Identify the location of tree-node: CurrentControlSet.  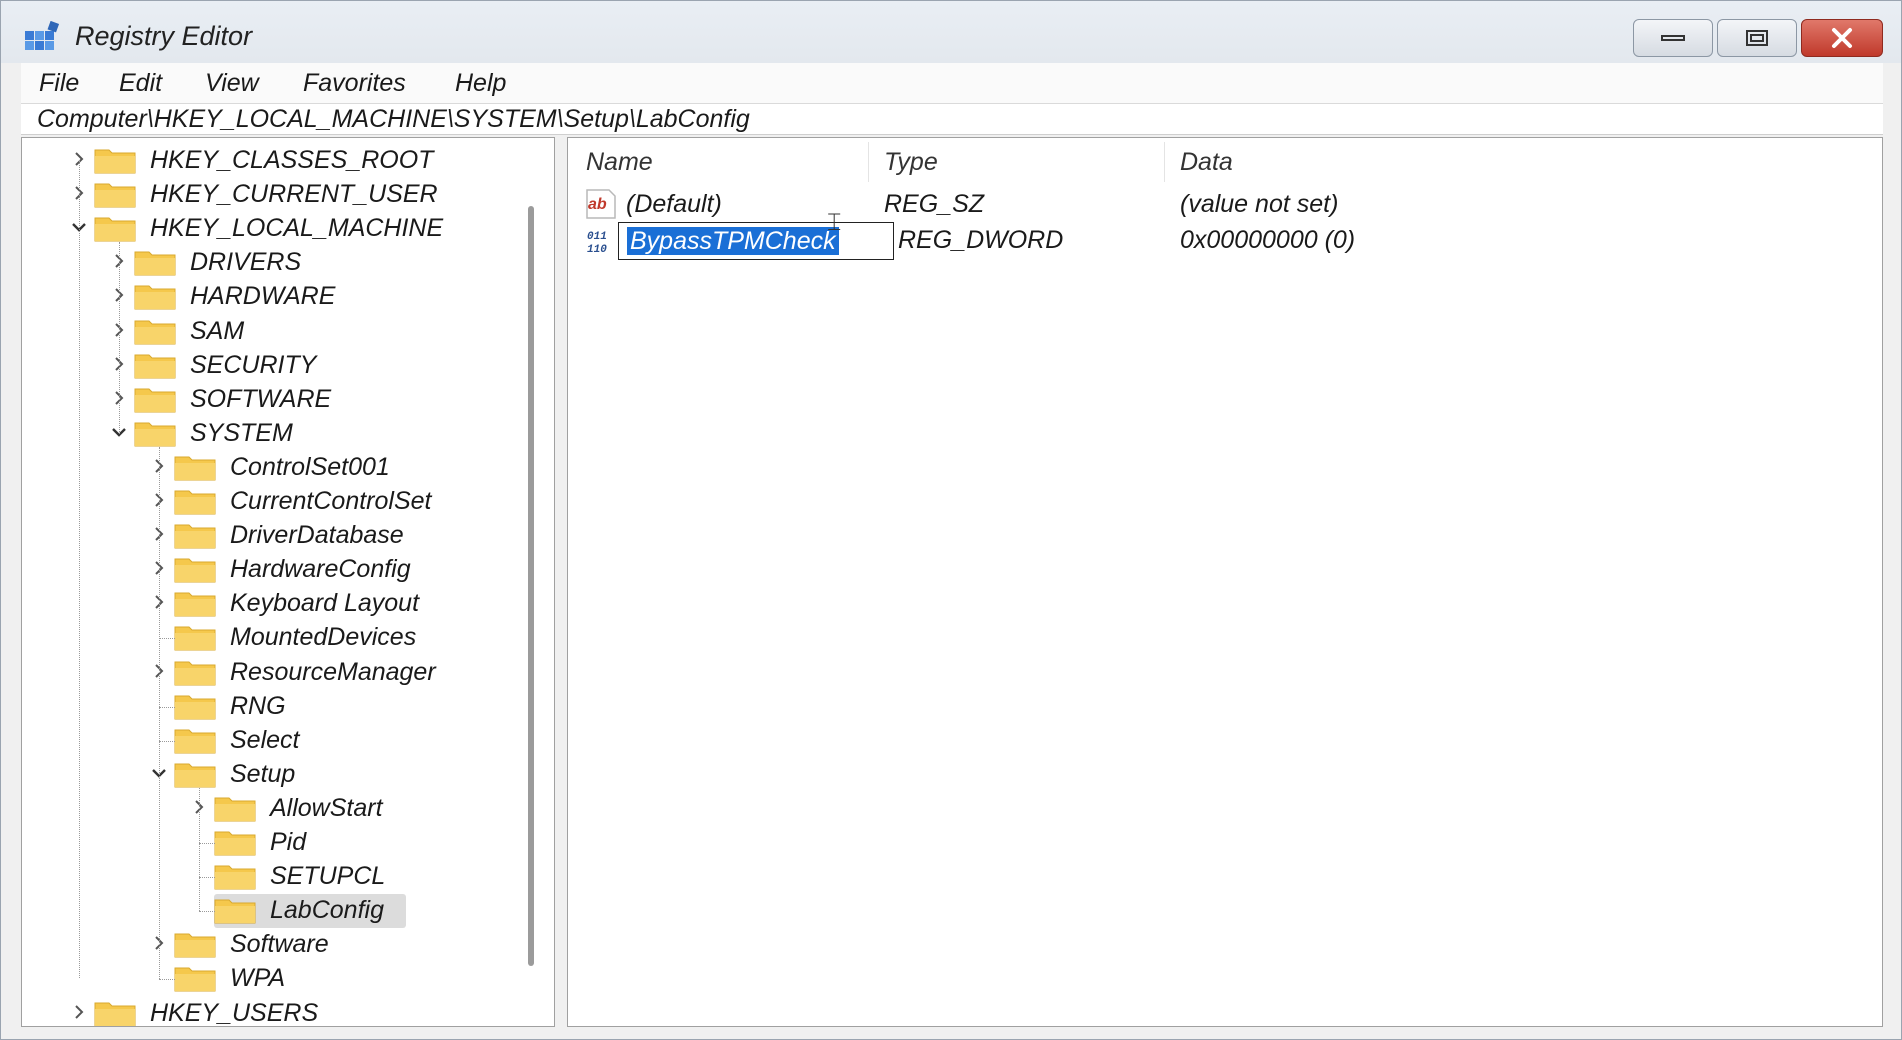
(348, 501).